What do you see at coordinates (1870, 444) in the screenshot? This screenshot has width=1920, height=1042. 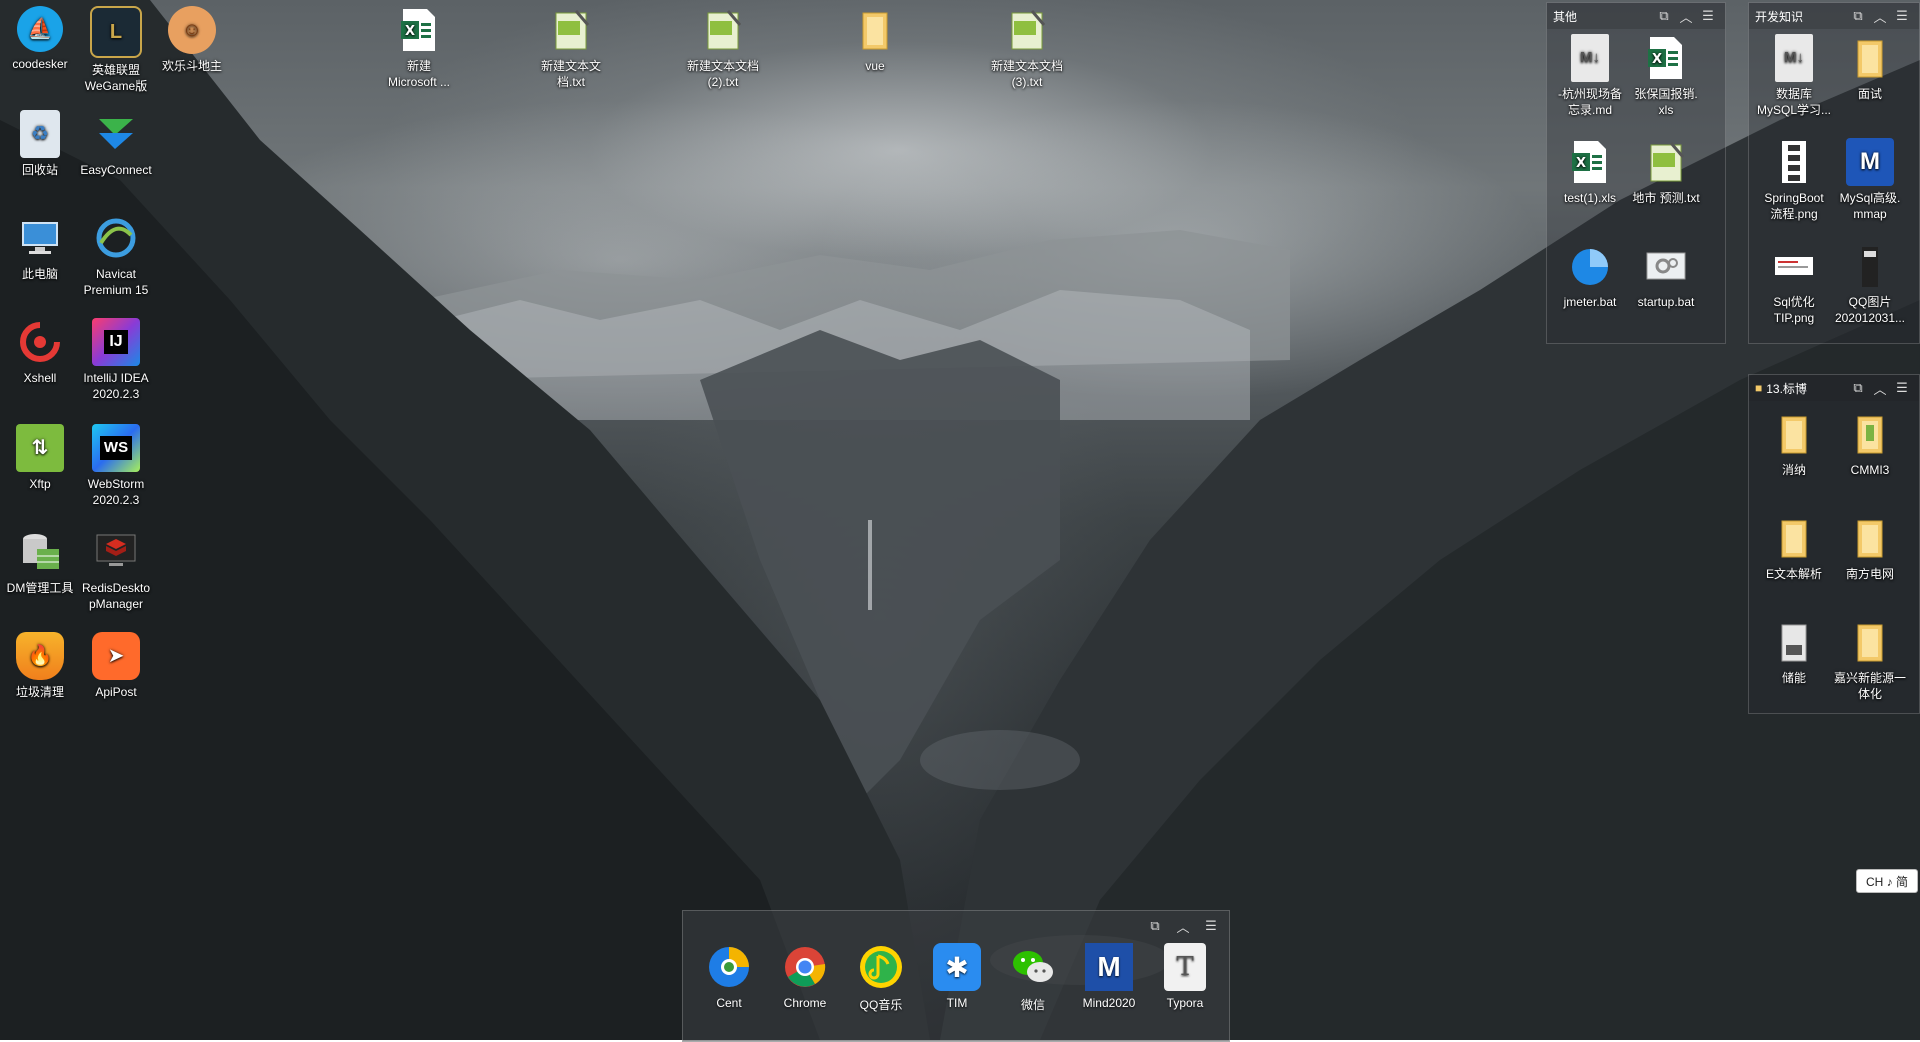 I see `fence-item-cmmi3-folder: CMMI3` at bounding box center [1870, 444].